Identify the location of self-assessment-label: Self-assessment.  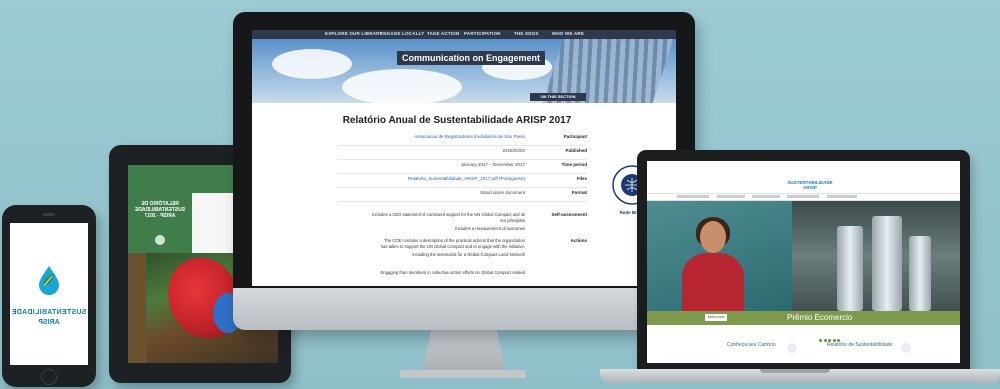
(569, 214).